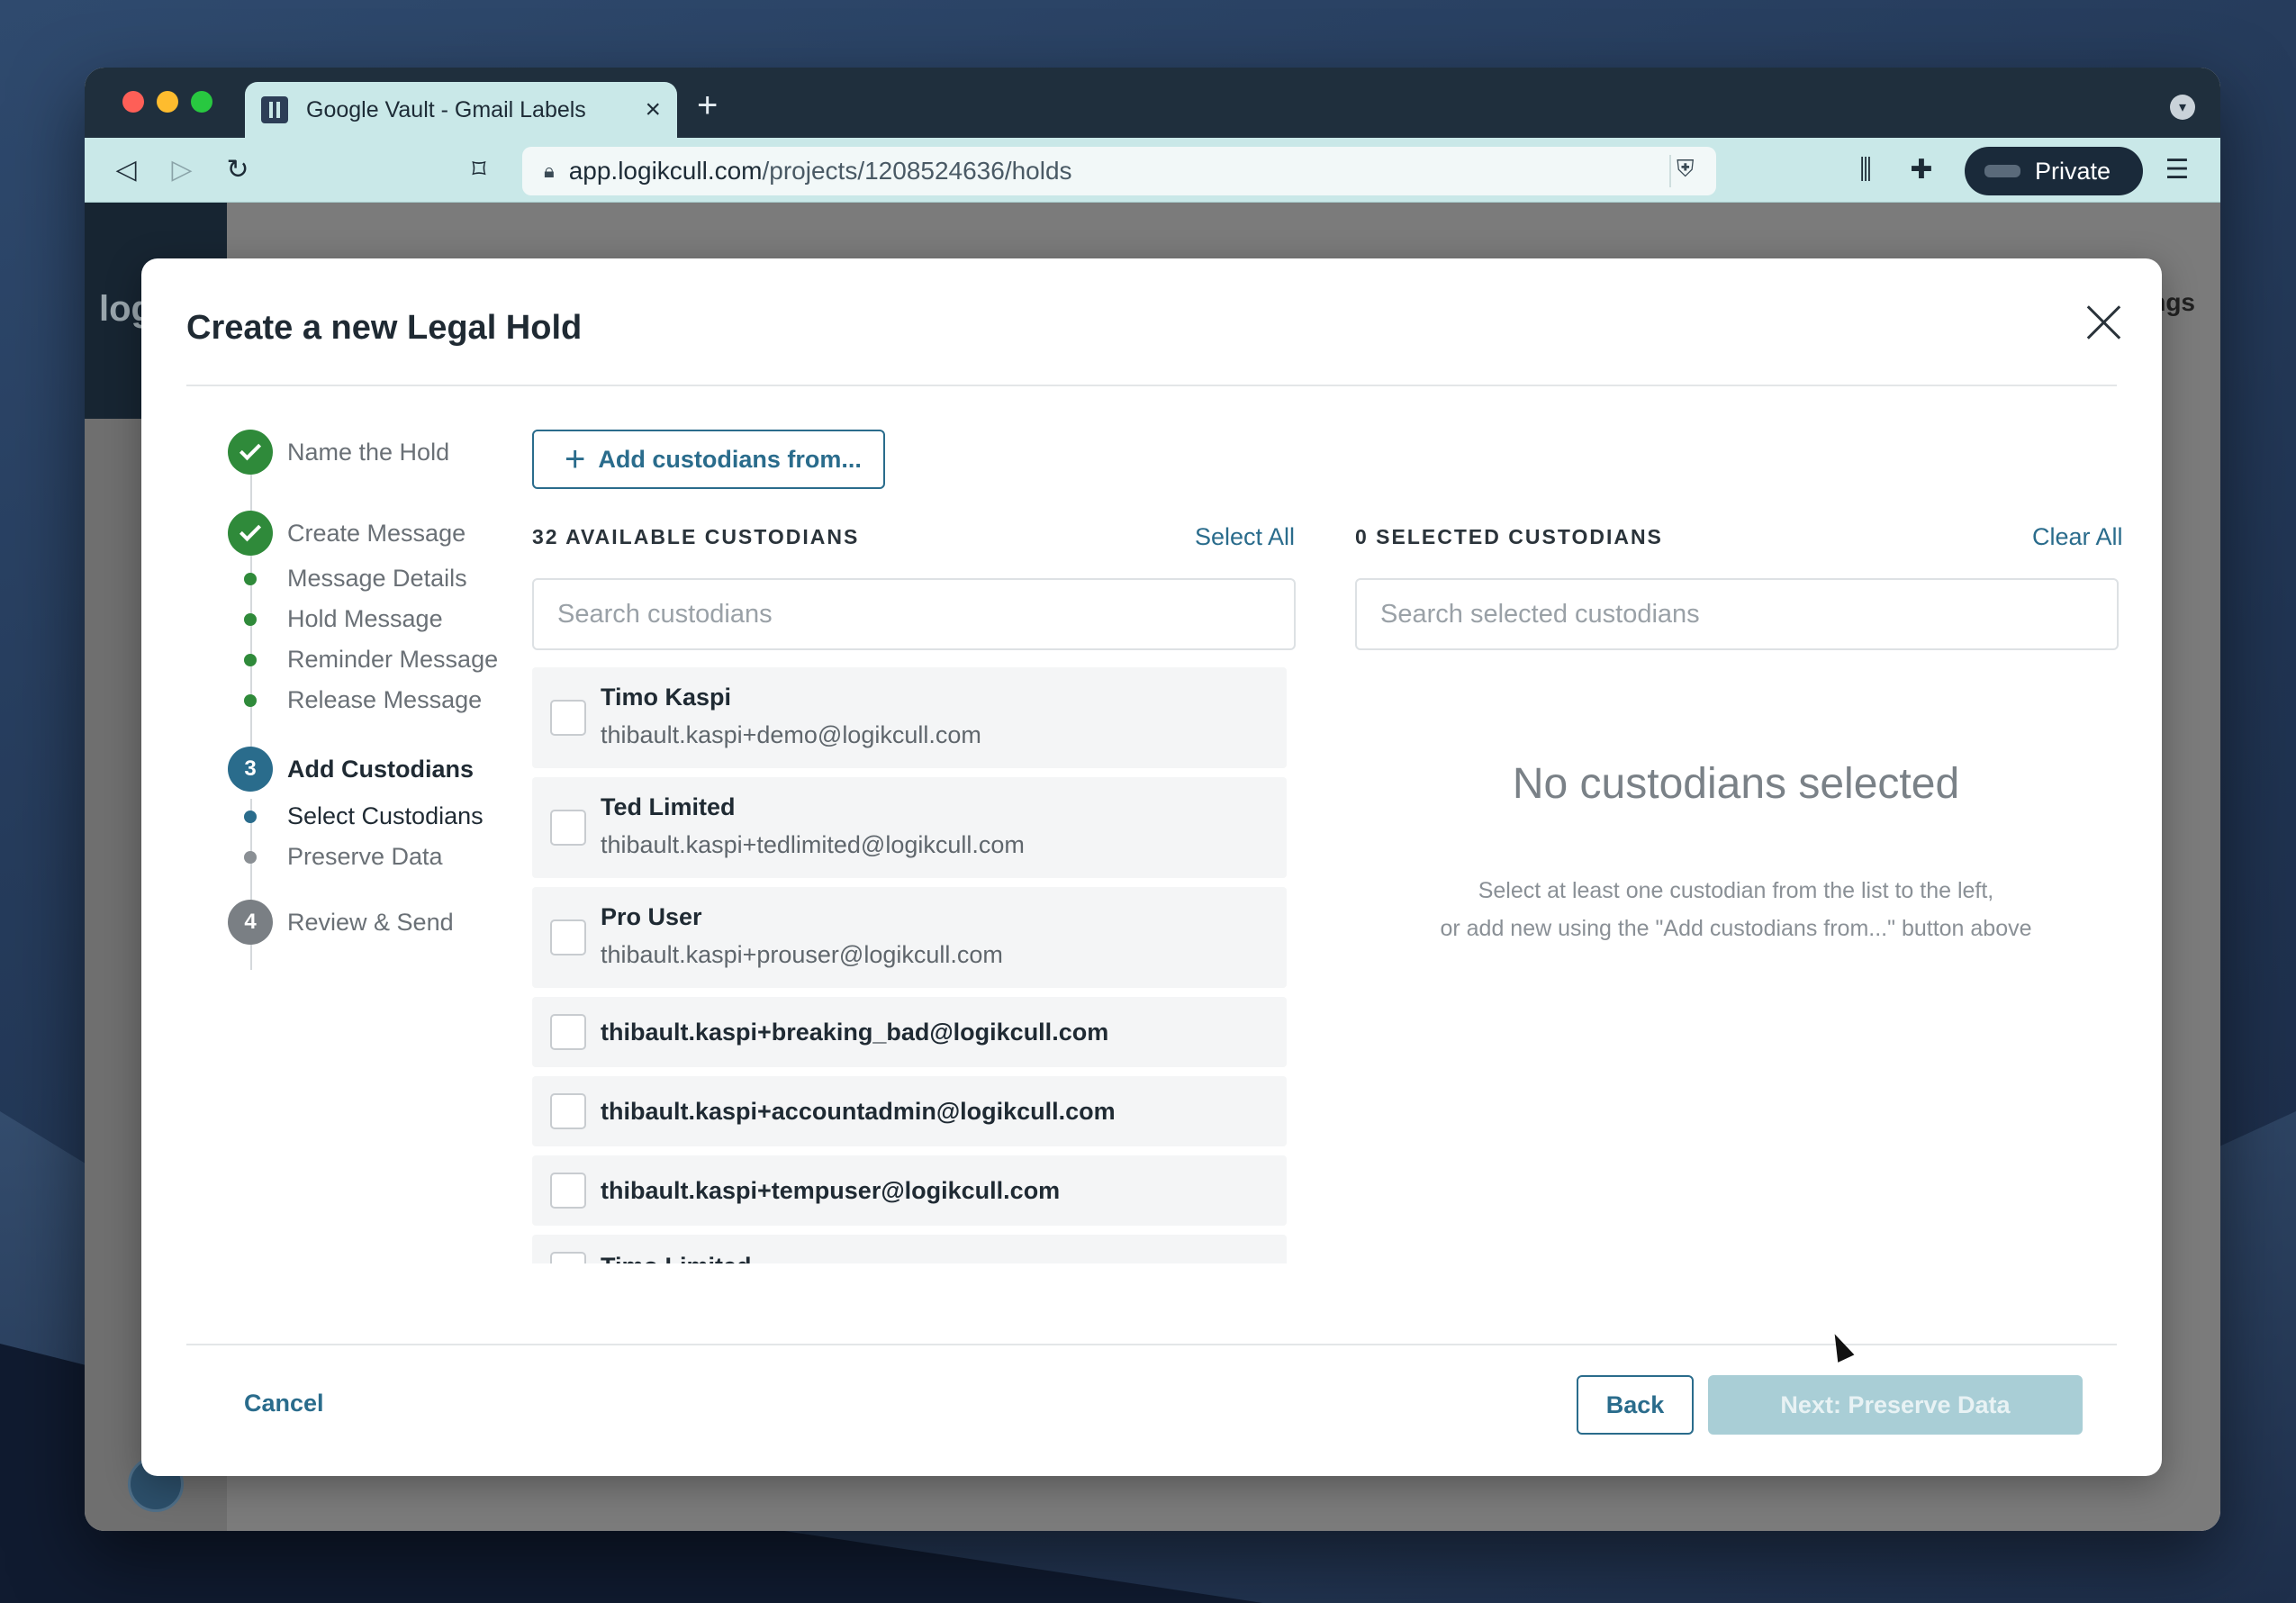 The height and width of the screenshot is (1603, 2296). I want to click on private-glasses-icon, so click(2002, 171).